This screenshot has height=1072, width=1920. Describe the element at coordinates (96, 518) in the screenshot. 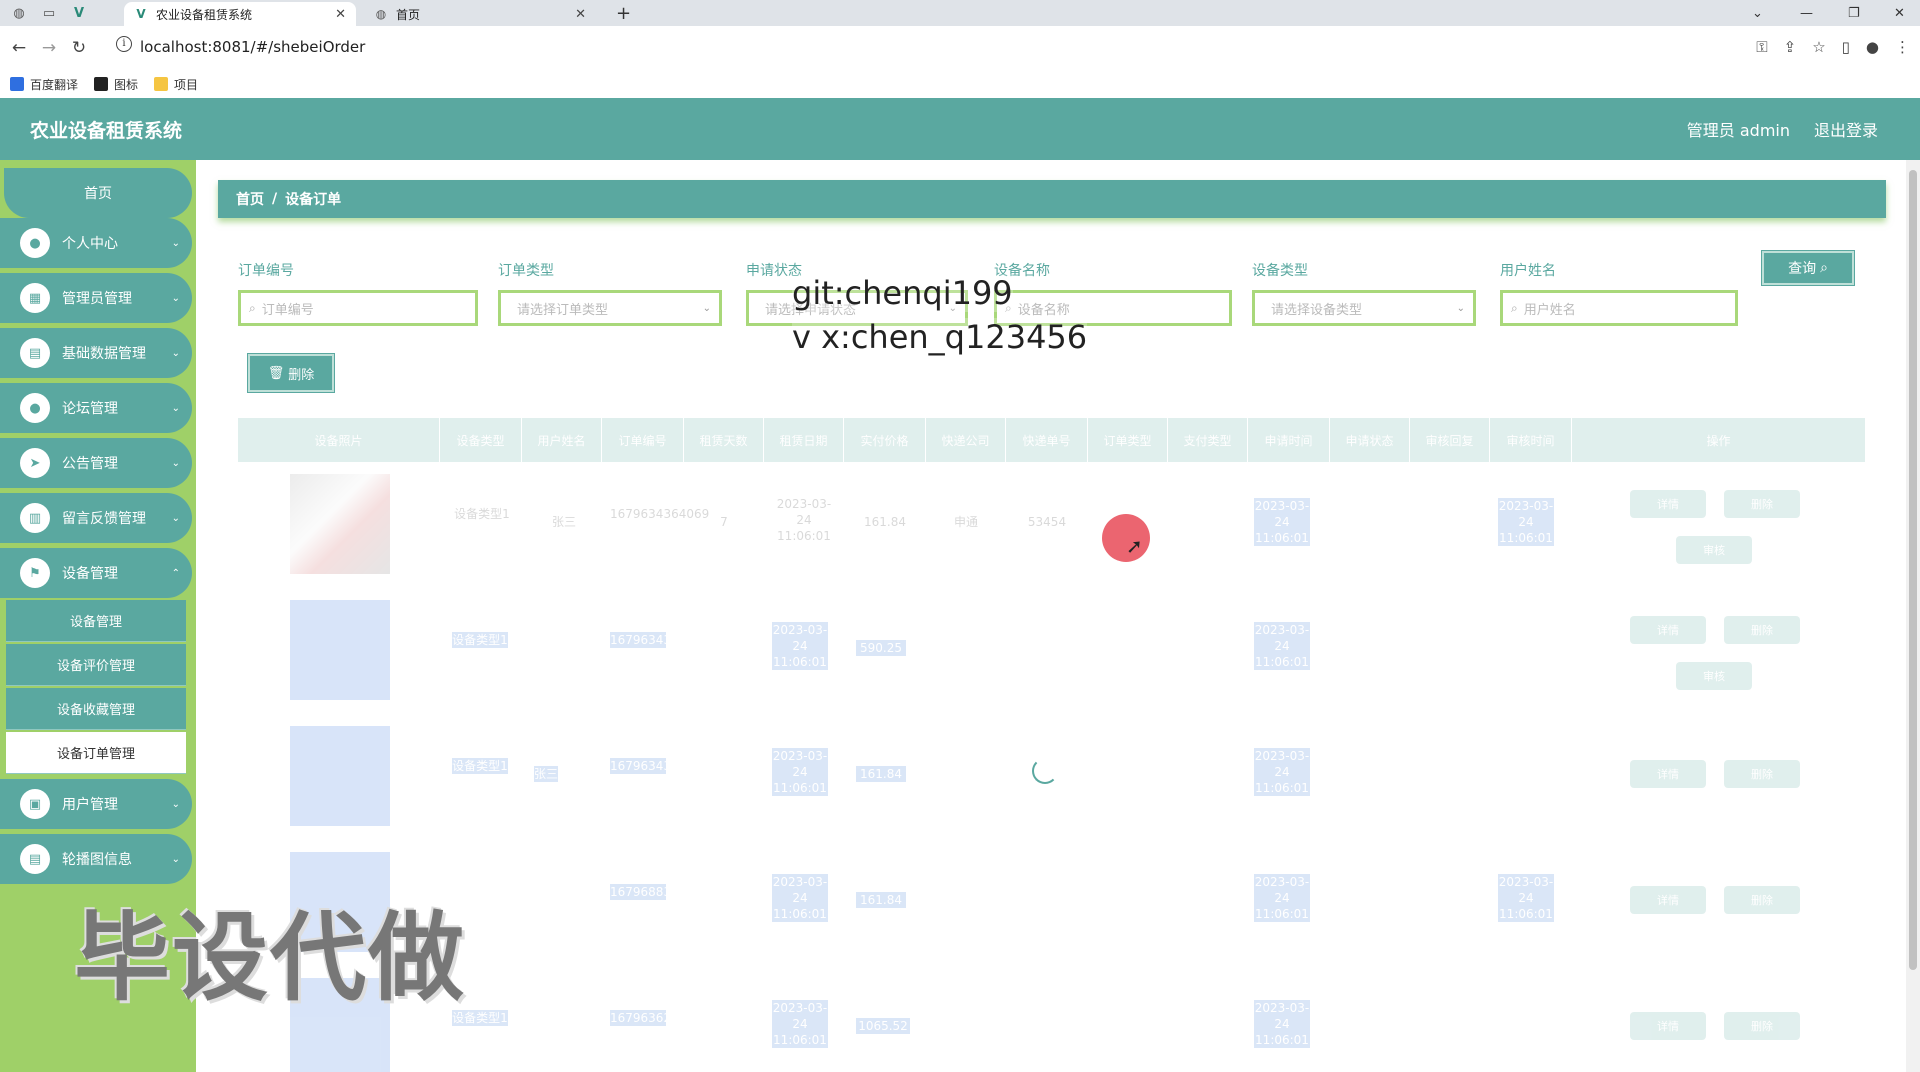

I see `sidebar-item-feedback: ▥ 留言反馈管理 ⌄` at that location.